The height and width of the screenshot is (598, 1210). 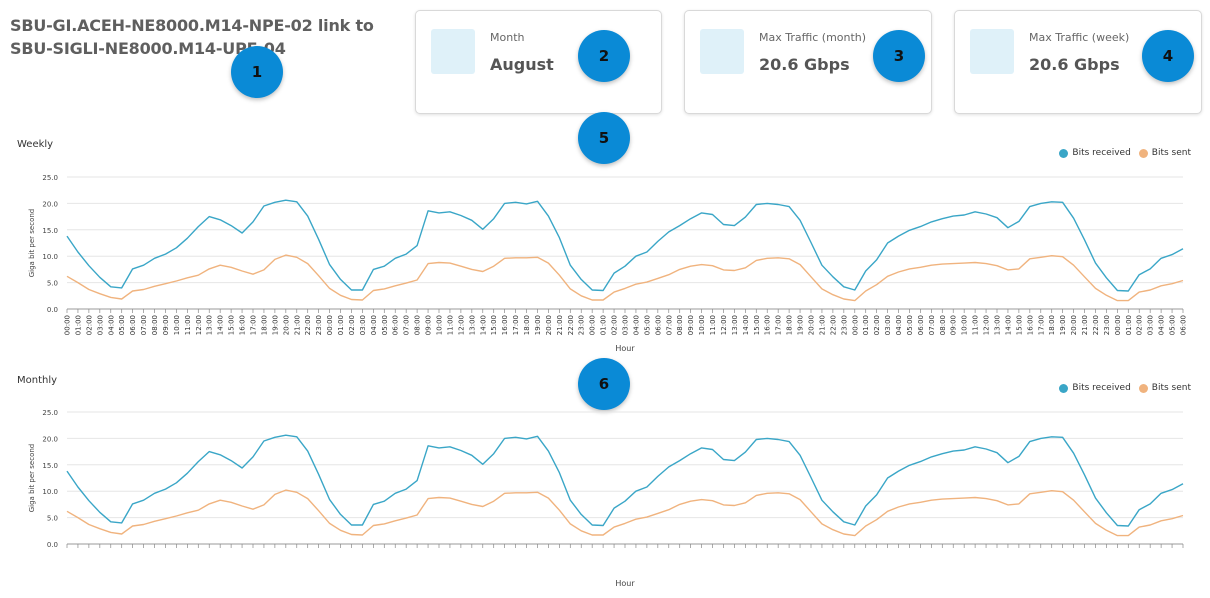 What do you see at coordinates (32, 478) in the screenshot?
I see `y-axis-label: Giga bit per second` at bounding box center [32, 478].